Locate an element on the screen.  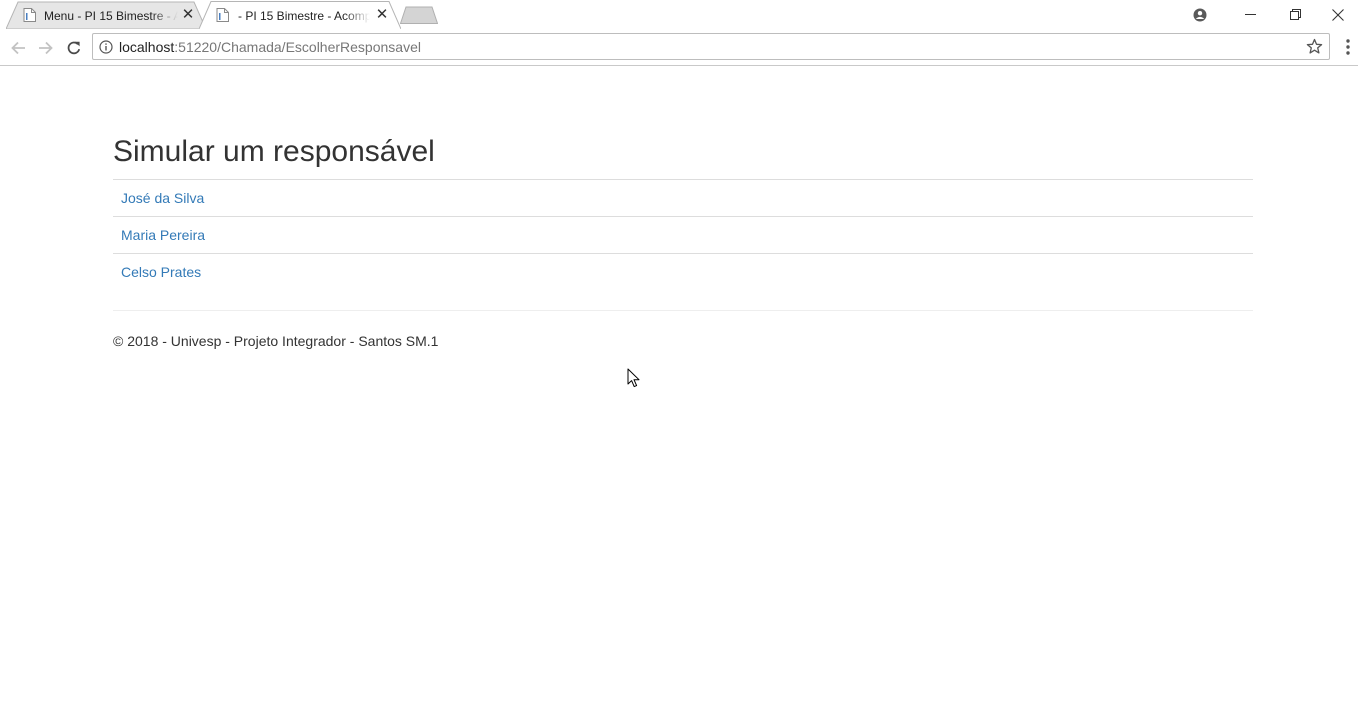
reload-button is located at coordinates (74, 48).